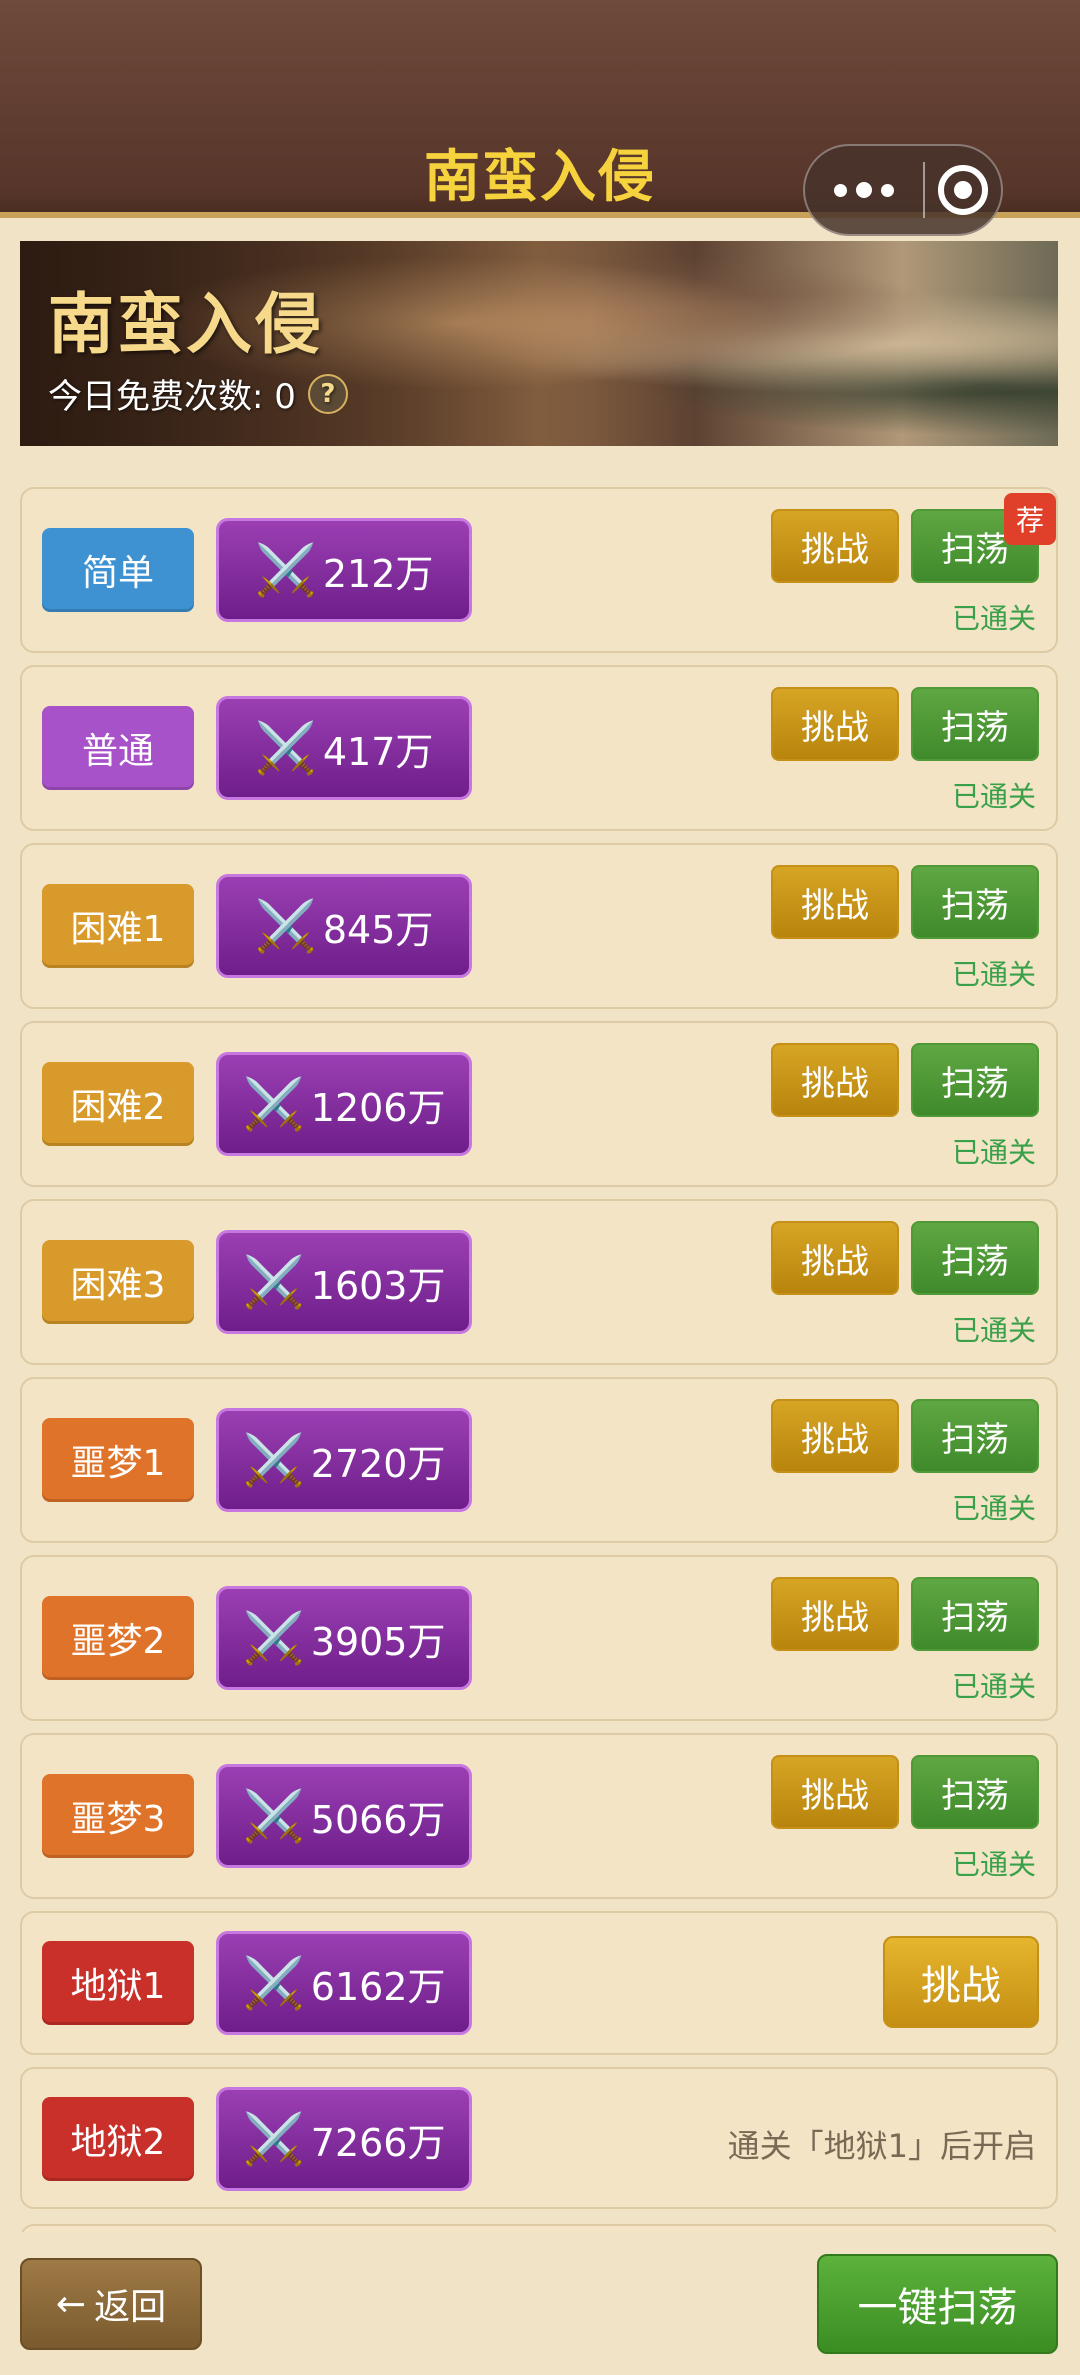 The width and height of the screenshot is (1080, 2375). Describe the element at coordinates (378, 1819) in the screenshot. I see `power-value: 5066万` at that location.